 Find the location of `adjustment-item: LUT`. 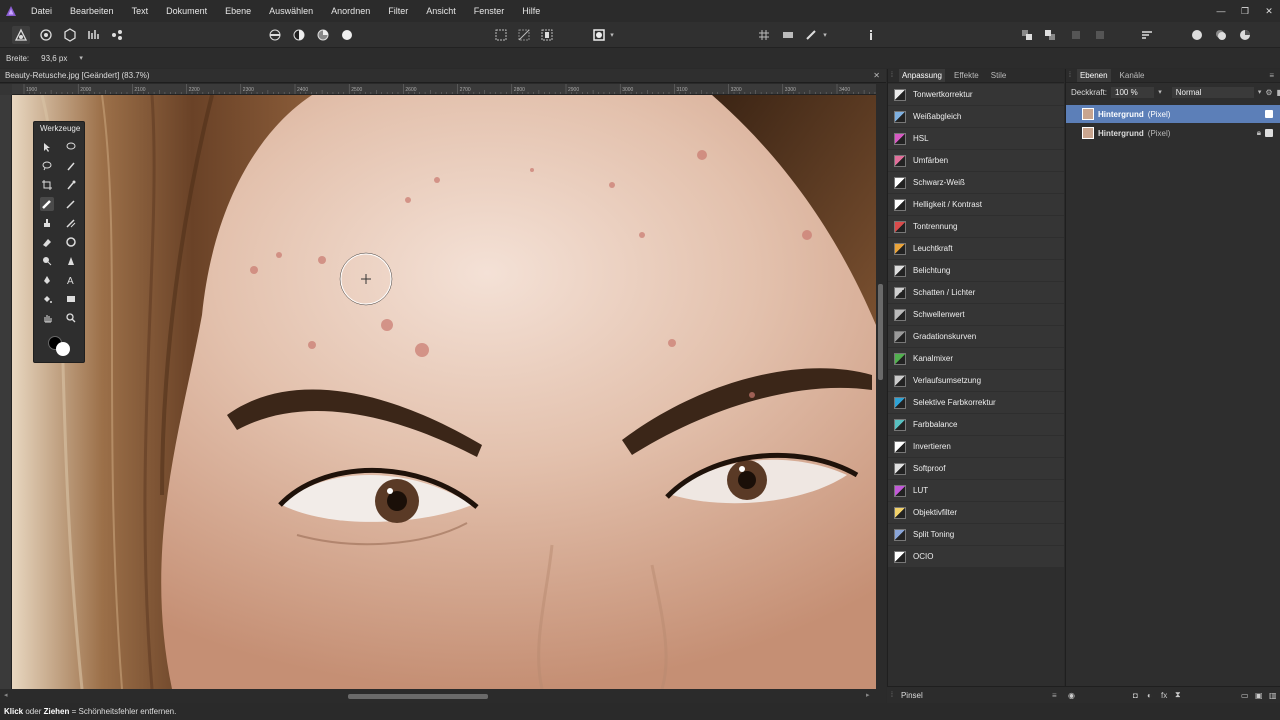

adjustment-item: LUT is located at coordinates (976, 490).